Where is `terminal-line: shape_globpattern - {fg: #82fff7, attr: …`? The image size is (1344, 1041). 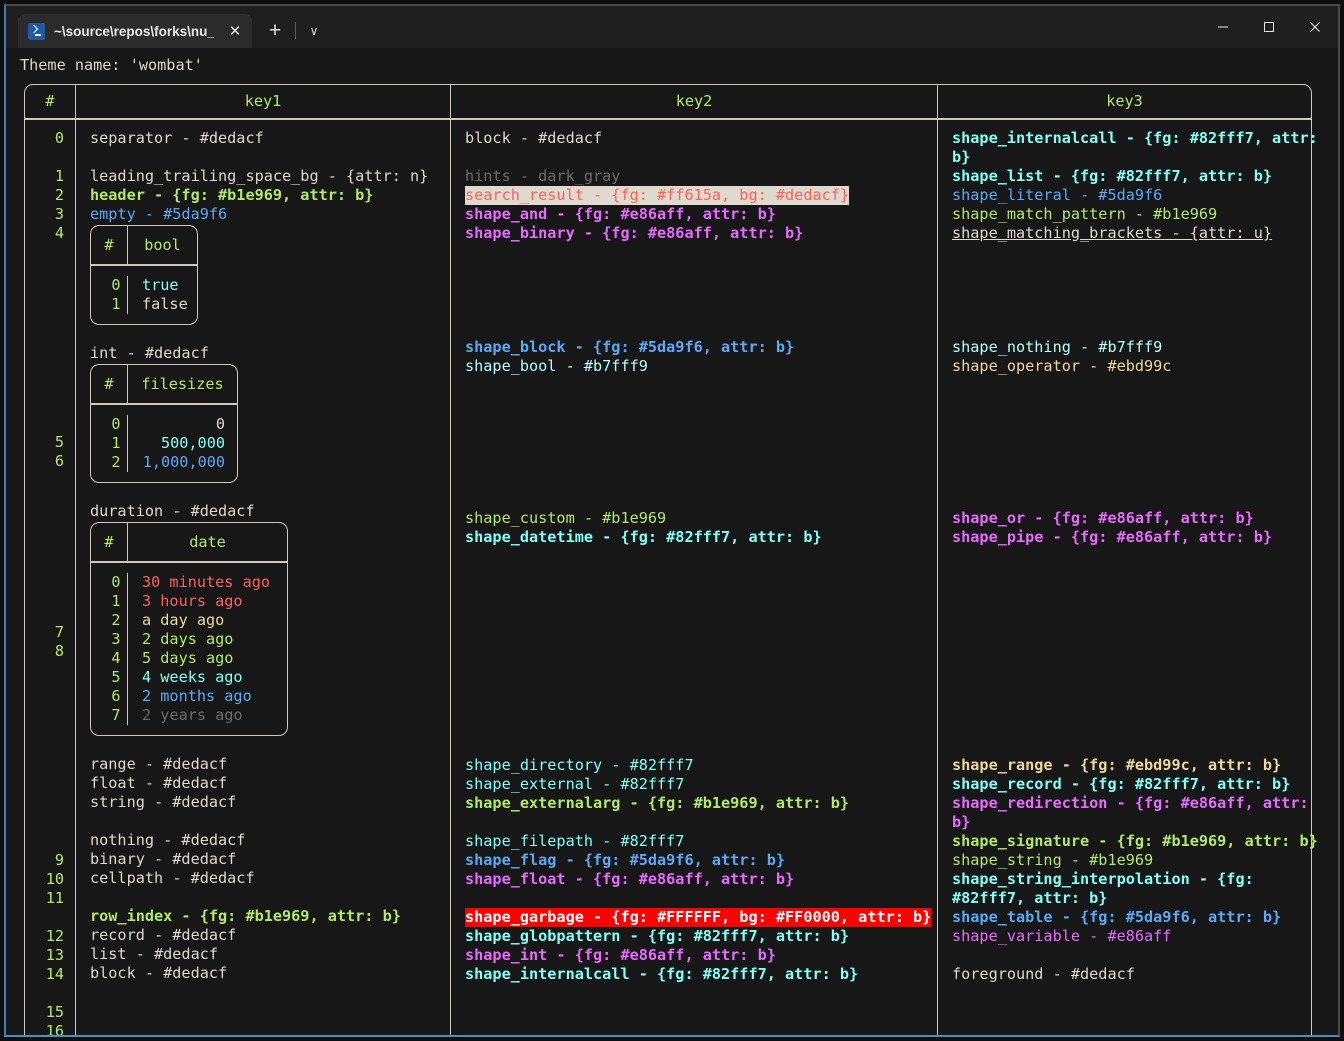 terminal-line: shape_globpattern - {fg: #82fff7, attr: … is located at coordinates (657, 936).